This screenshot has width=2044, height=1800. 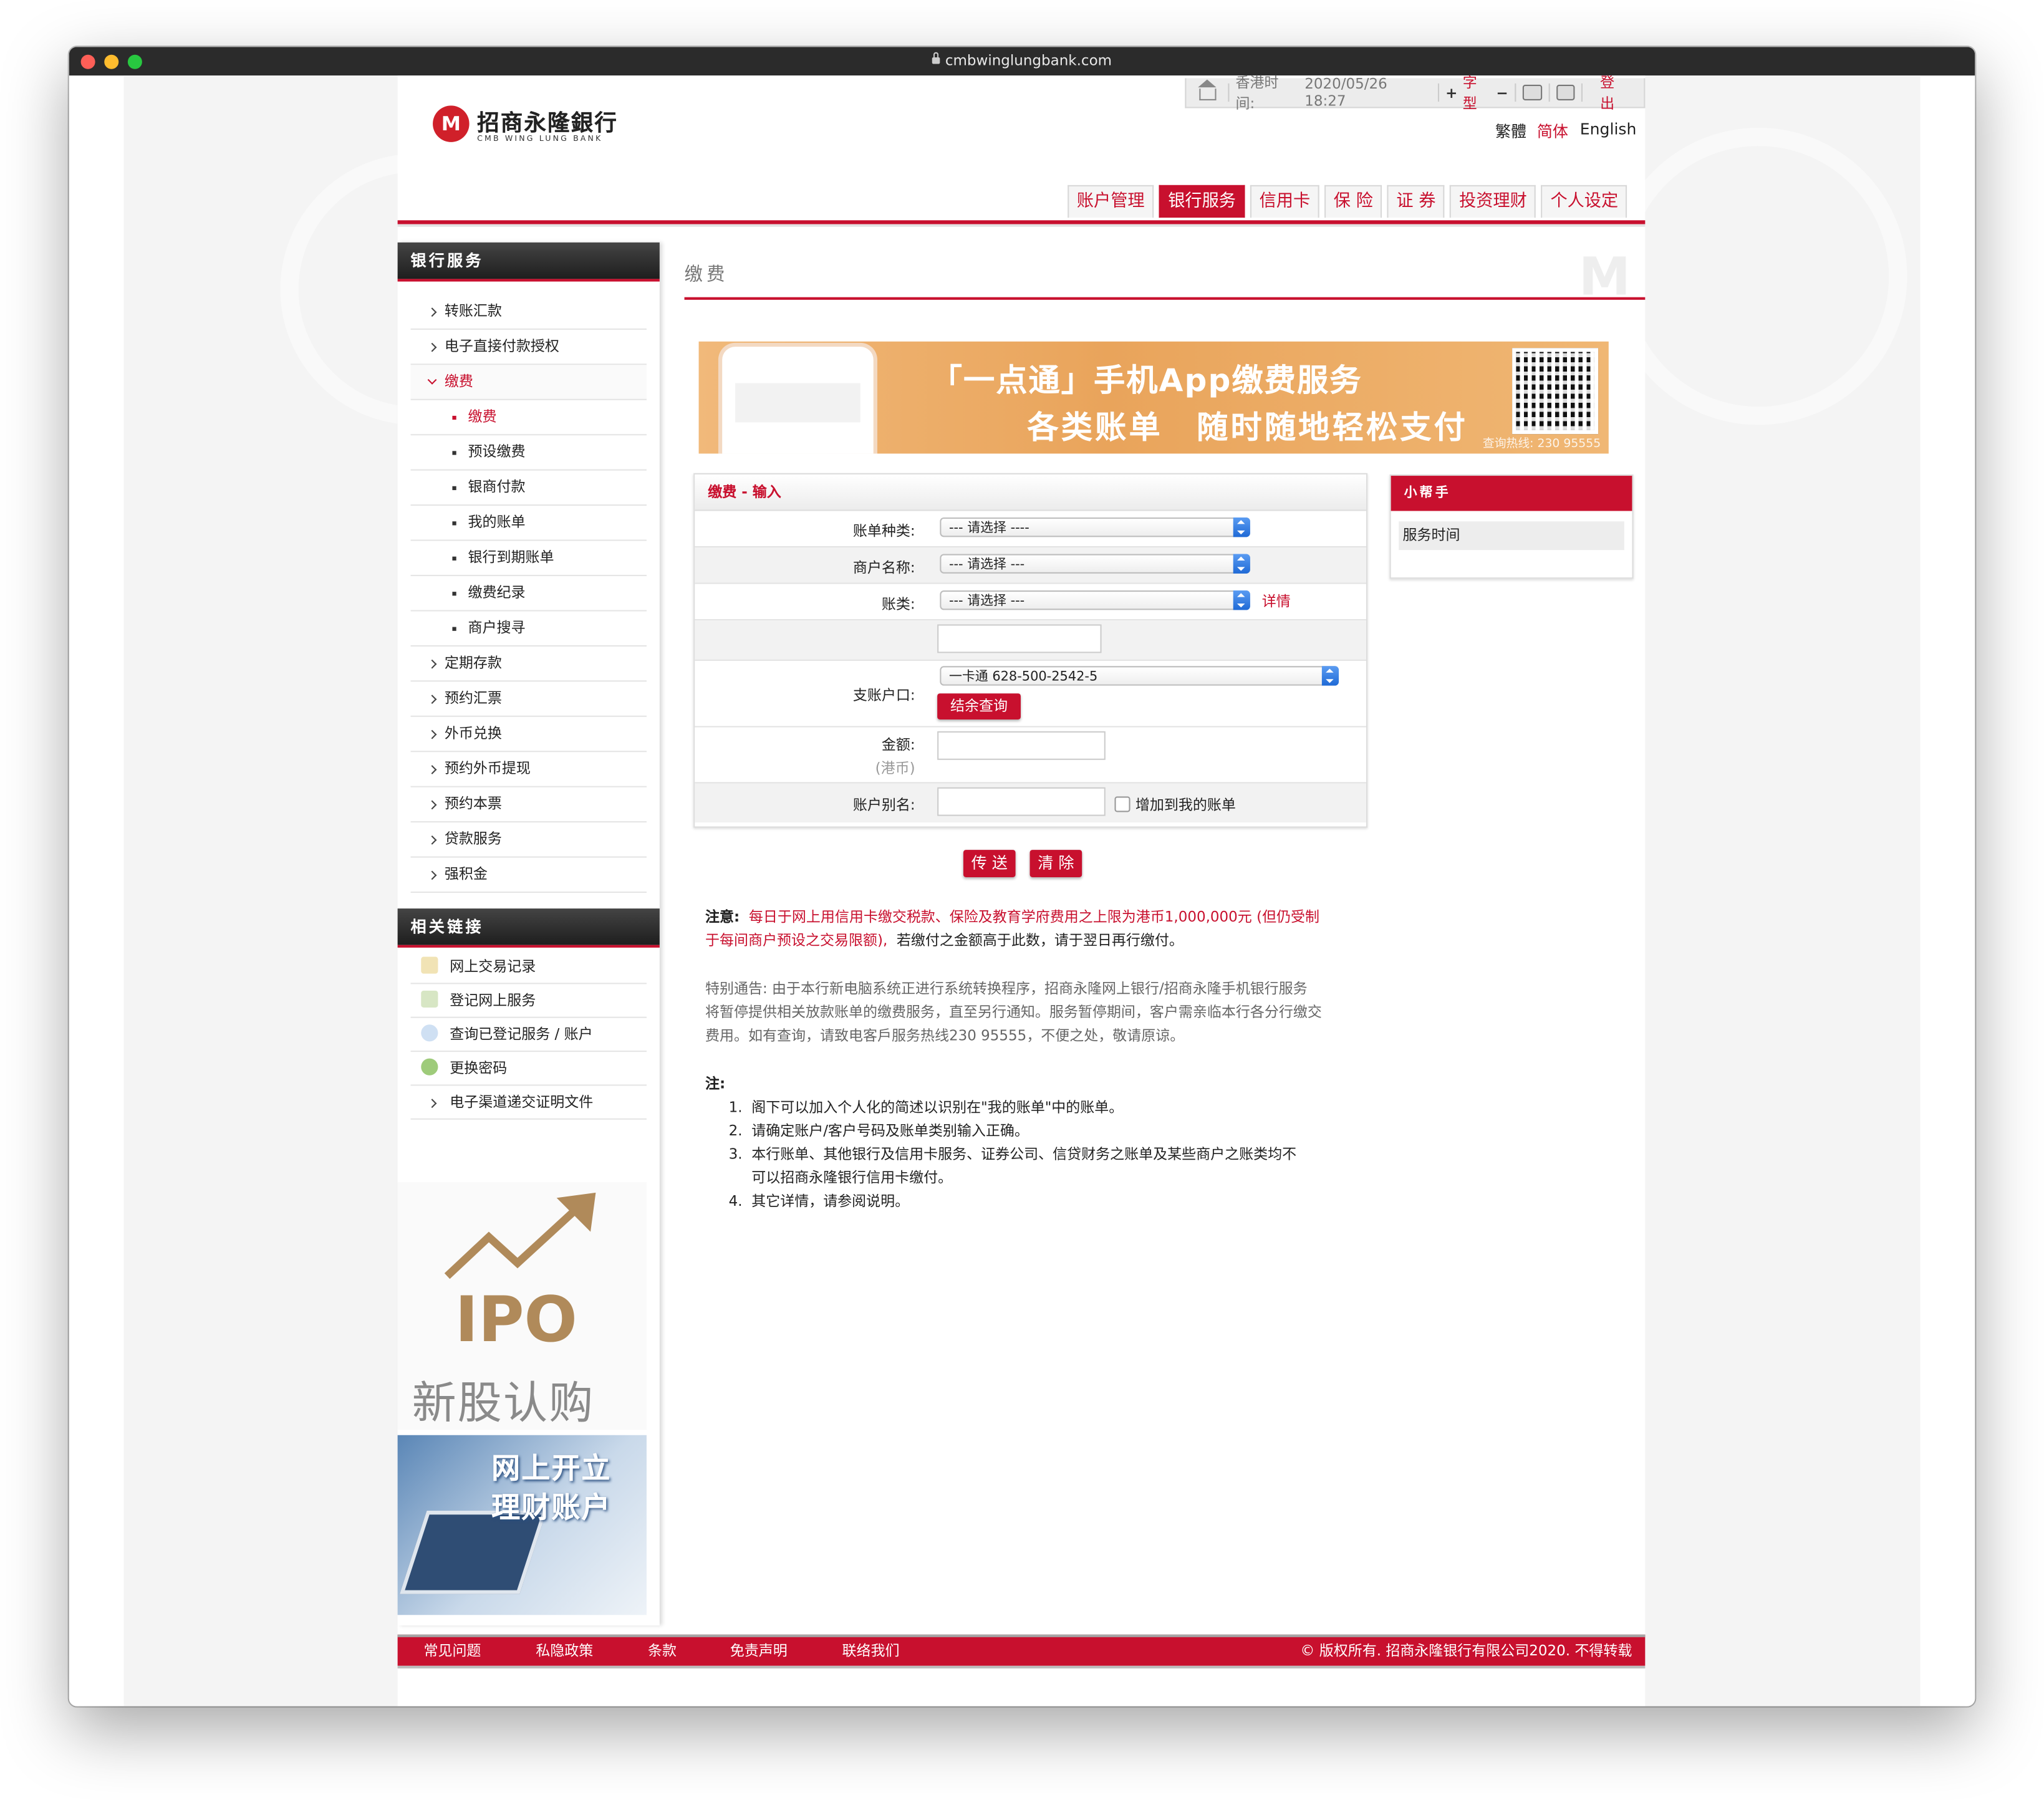 What do you see at coordinates (1532, 92) in the screenshot?
I see `folder-icon` at bounding box center [1532, 92].